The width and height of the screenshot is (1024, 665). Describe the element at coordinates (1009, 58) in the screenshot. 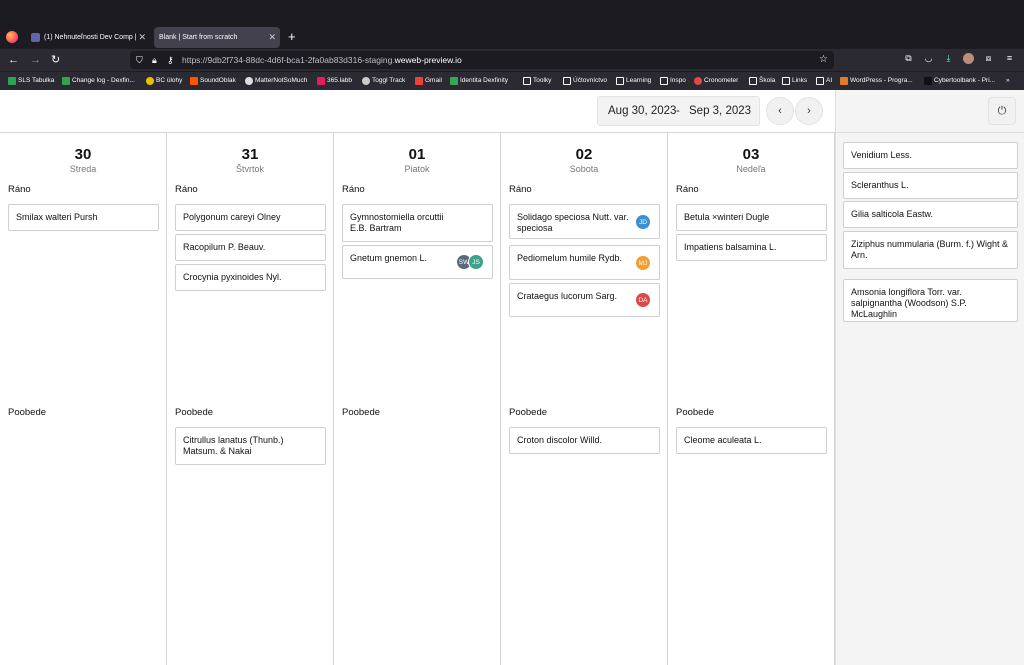

I see `menu-icon: ≡` at that location.